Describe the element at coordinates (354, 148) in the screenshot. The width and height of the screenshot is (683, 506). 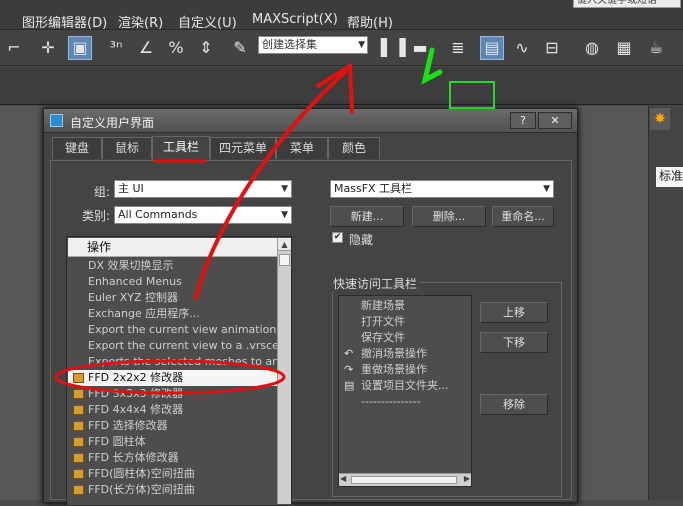
I see `tab-colors: 颜色` at that location.